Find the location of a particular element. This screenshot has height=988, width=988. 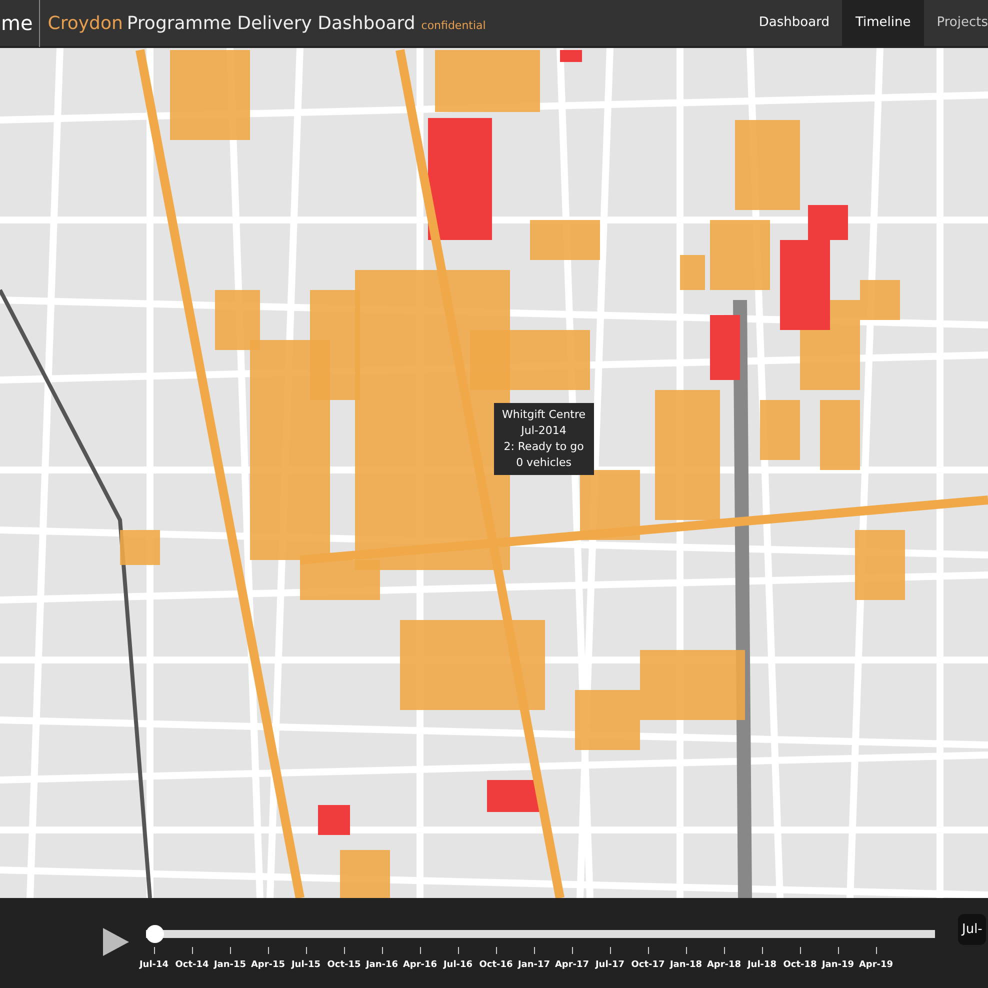

slider-handle is located at coordinates (155, 934).